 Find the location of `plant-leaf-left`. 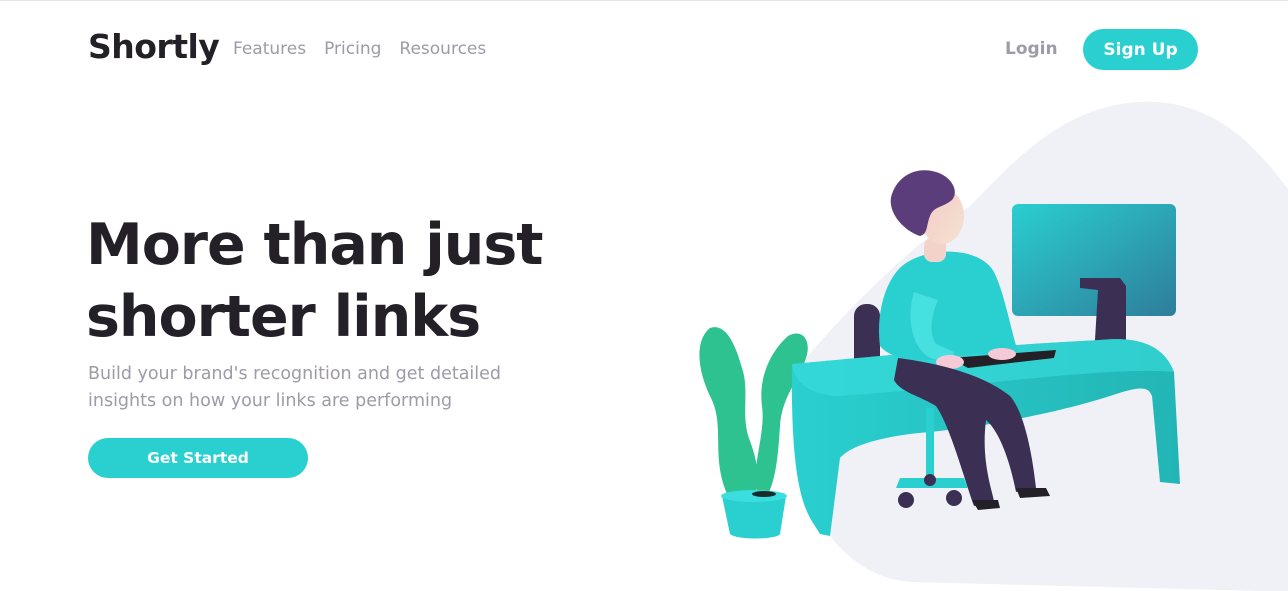

plant-leaf-left is located at coordinates (728, 412).